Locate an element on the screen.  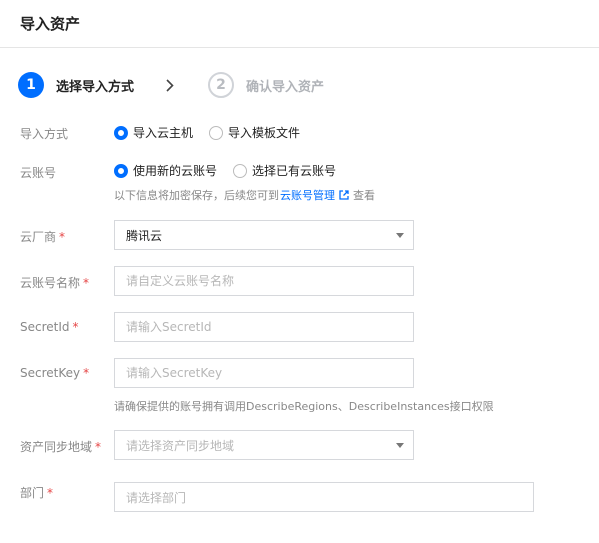
account-name-label-text: 云账号名称 is located at coordinates (50, 283).